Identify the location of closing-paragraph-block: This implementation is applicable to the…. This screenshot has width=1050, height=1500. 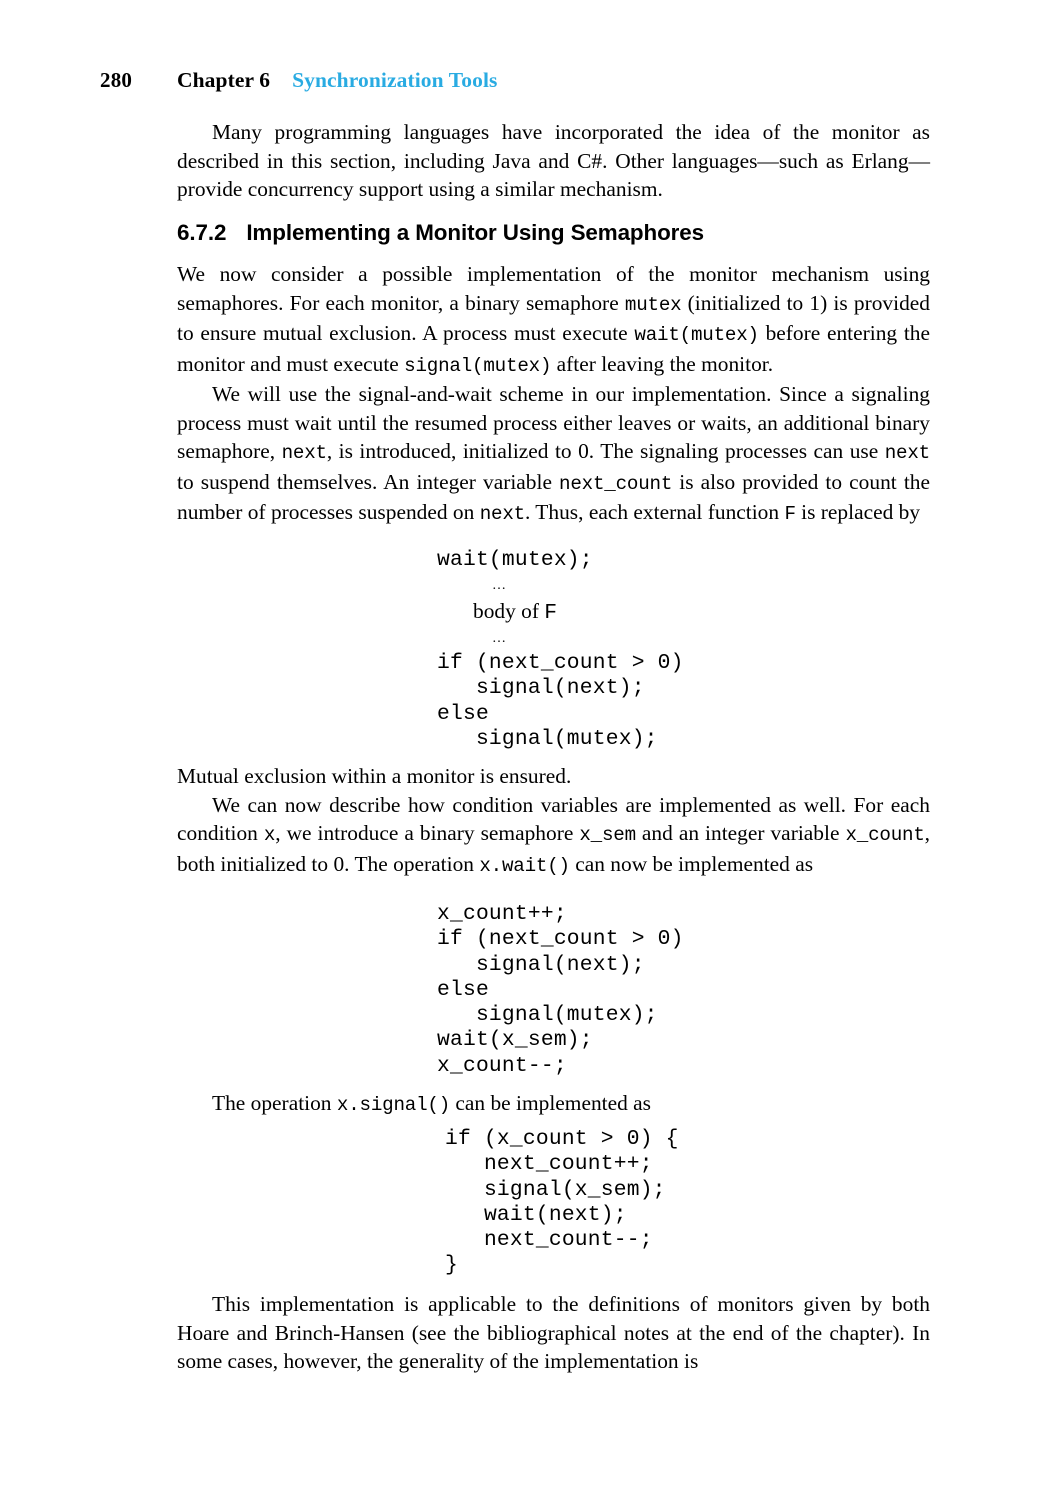
(553, 1333).